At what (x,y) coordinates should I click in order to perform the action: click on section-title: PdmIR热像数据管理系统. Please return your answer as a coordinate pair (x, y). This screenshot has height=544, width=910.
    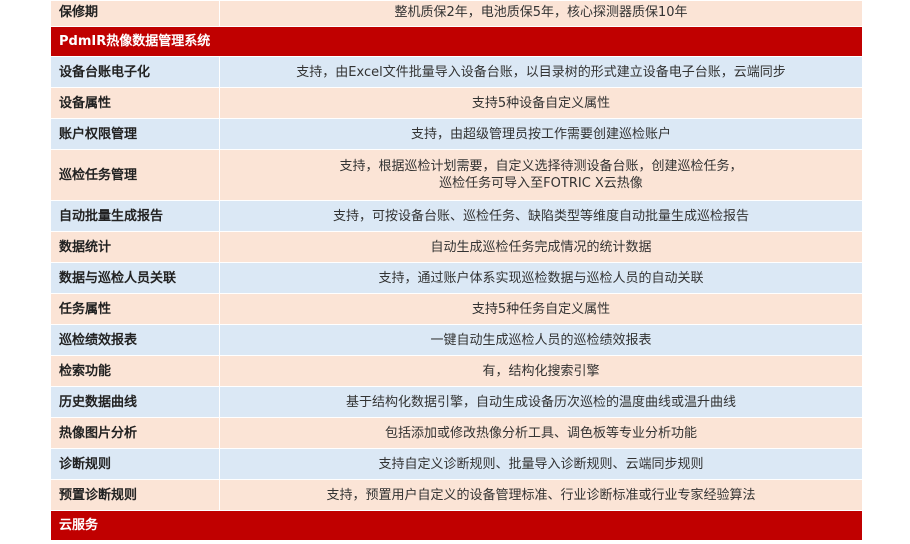
    Looking at the image, I should click on (456, 41).